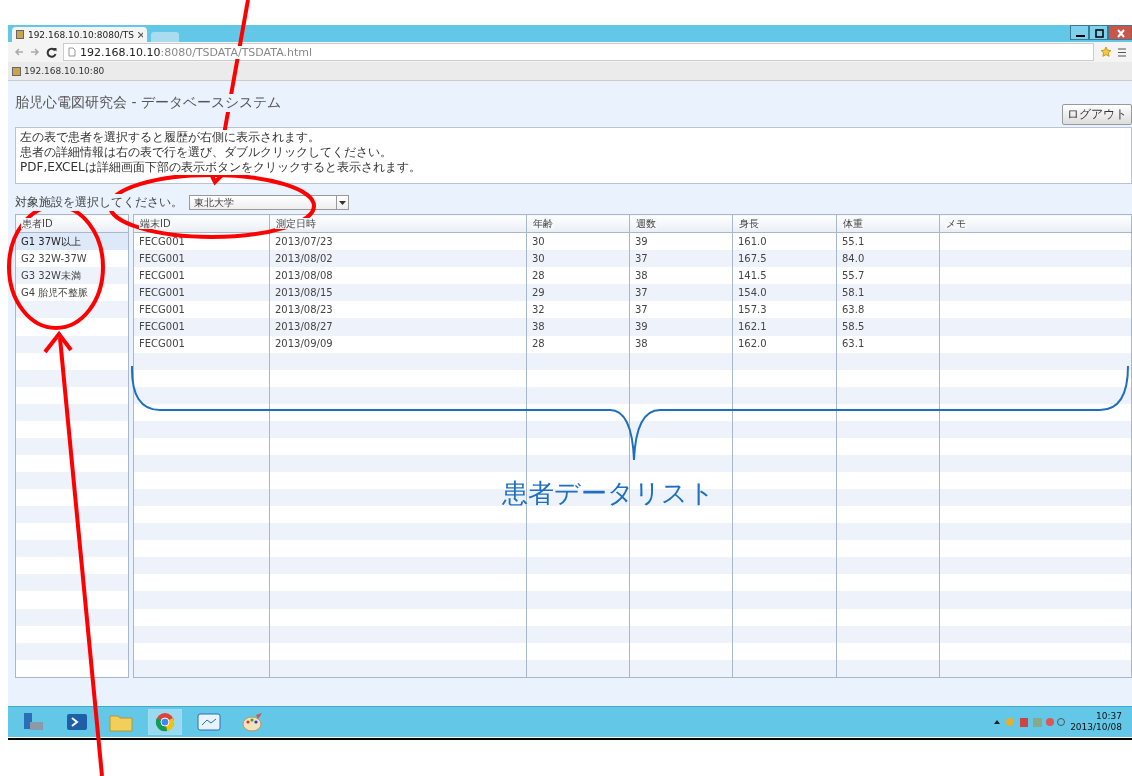 Image resolution: width=1132 pixels, height=776 pixels. Describe the element at coordinates (784, 344) in the screenshot. I see `table-cell: 162.0` at that location.